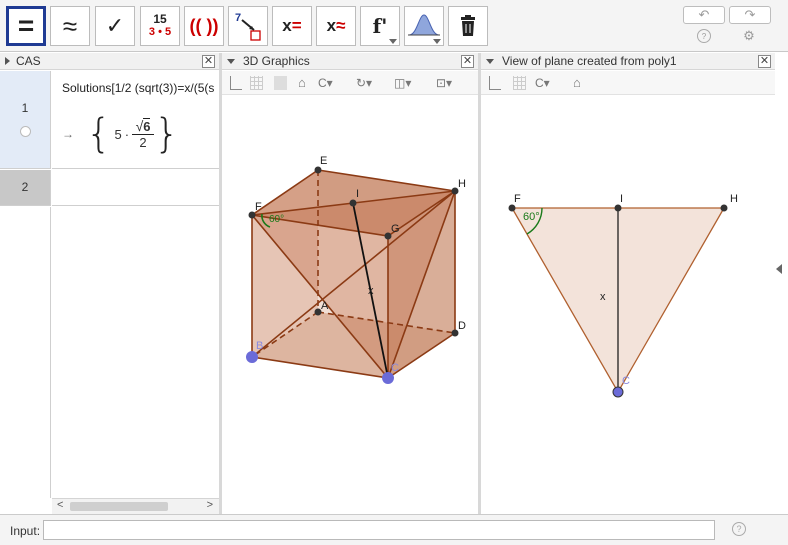 The width and height of the screenshot is (788, 545). I want to click on numeric-button: ≈, so click(70, 26).